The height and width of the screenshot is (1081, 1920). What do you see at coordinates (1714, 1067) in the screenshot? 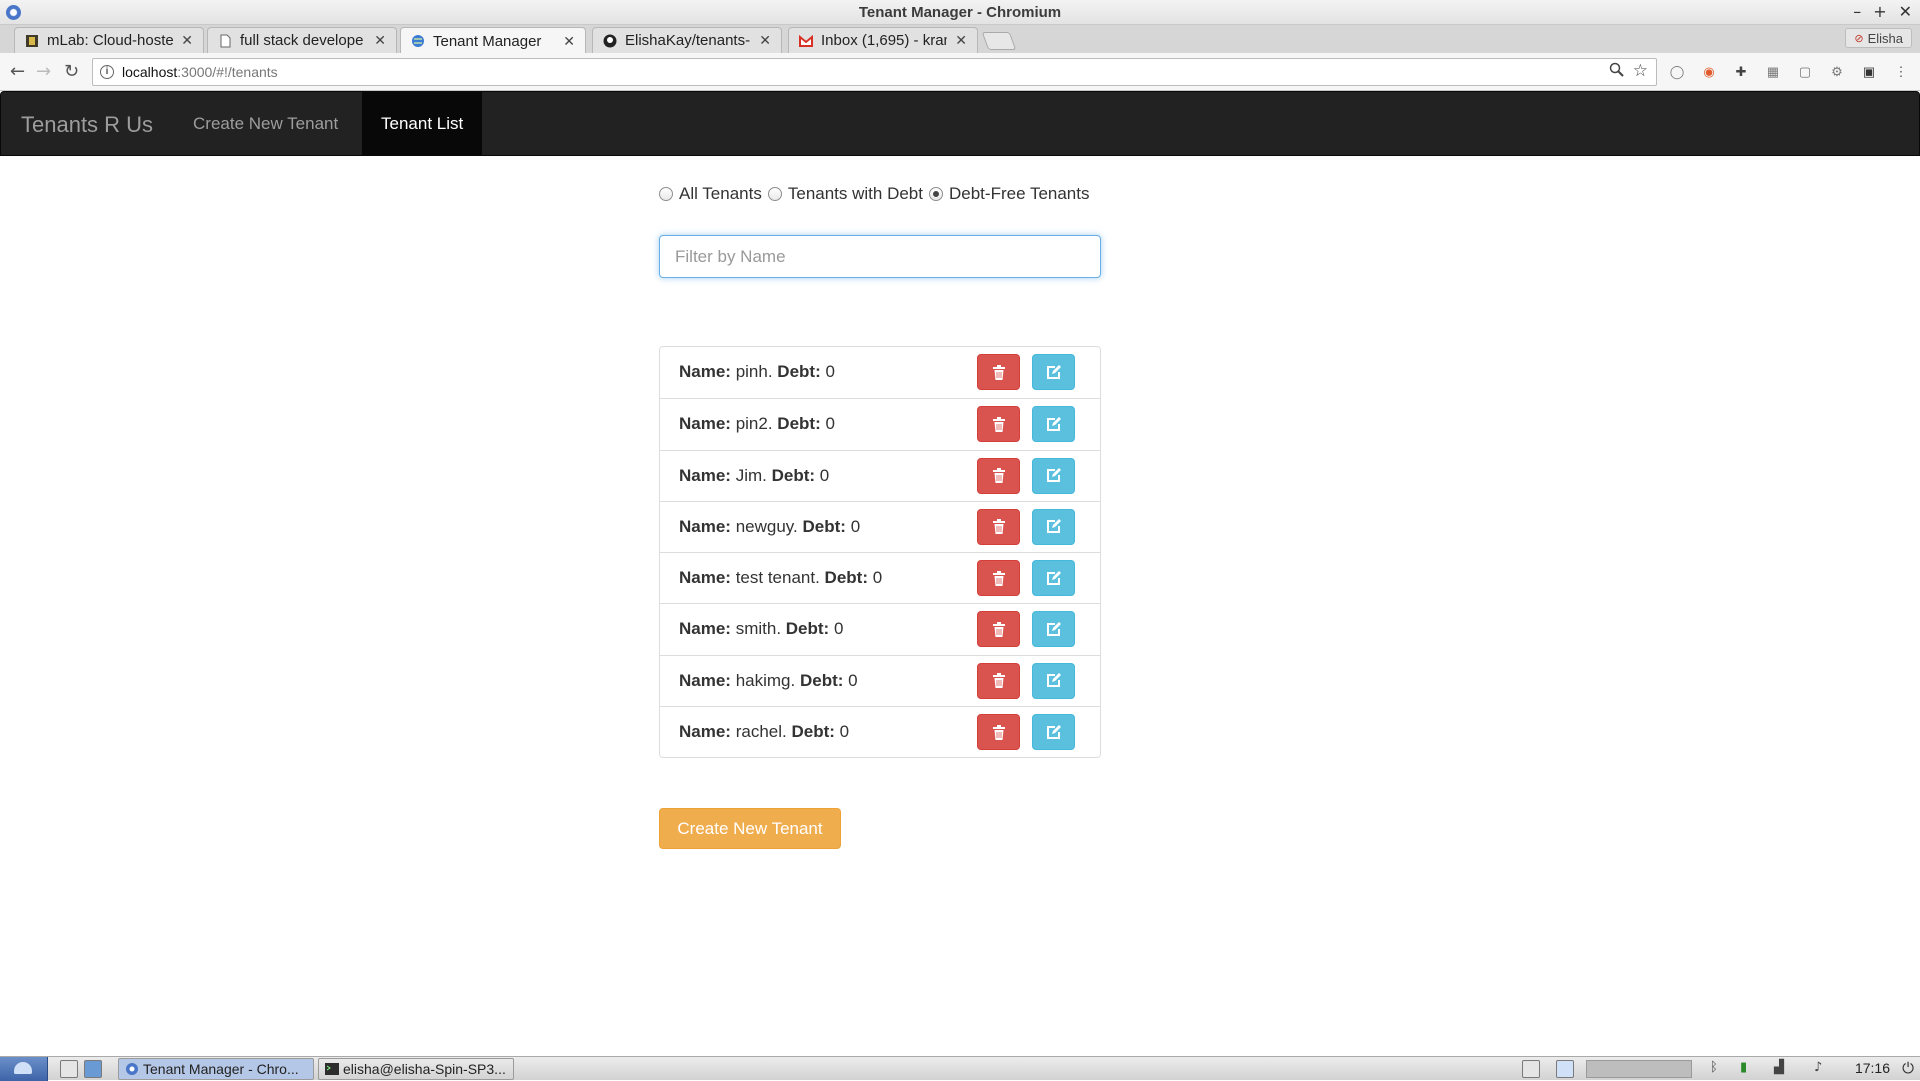
I see `bluetooth-icon: ᛒ` at bounding box center [1714, 1067].